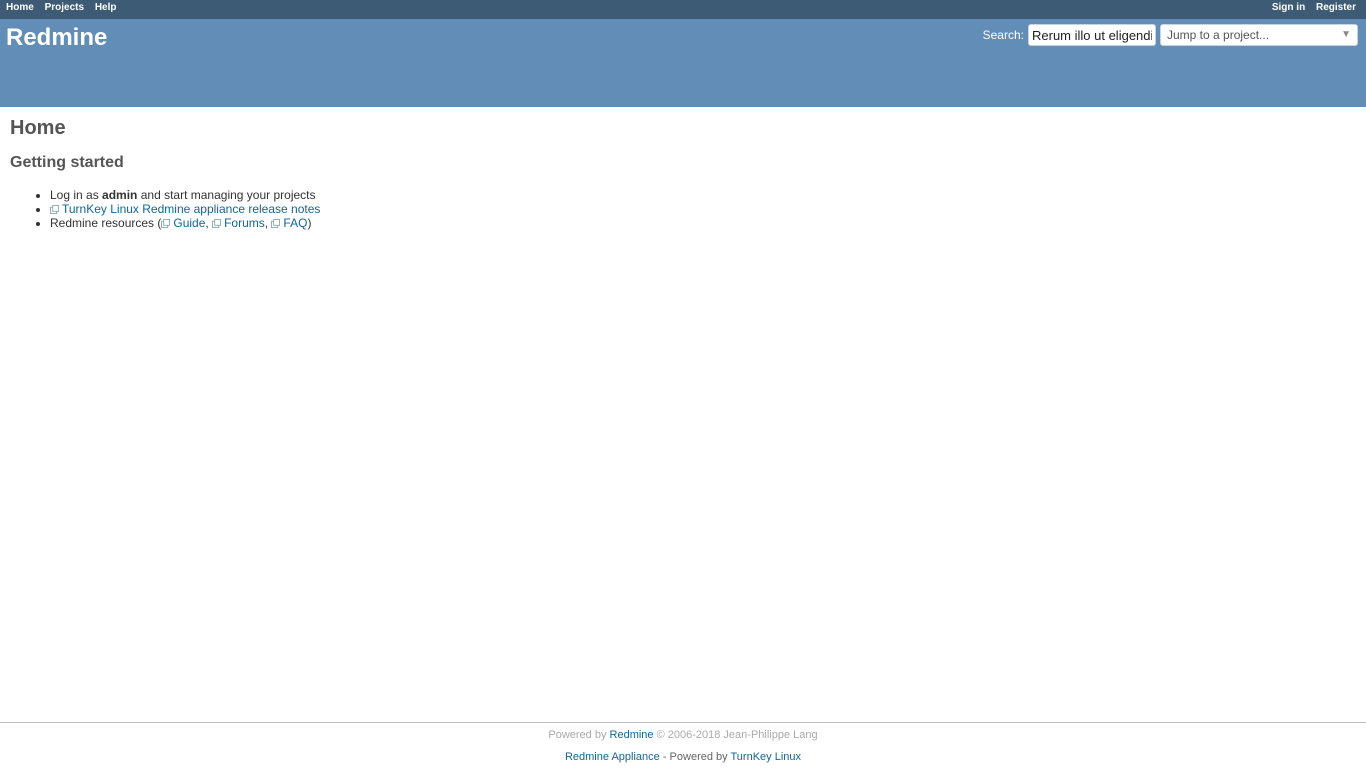 Image resolution: width=1366 pixels, height=769 pixels. What do you see at coordinates (737, 735) in the screenshot?
I see `footer-copyright: © 2006-2018 Jean-Philippe Lang` at bounding box center [737, 735].